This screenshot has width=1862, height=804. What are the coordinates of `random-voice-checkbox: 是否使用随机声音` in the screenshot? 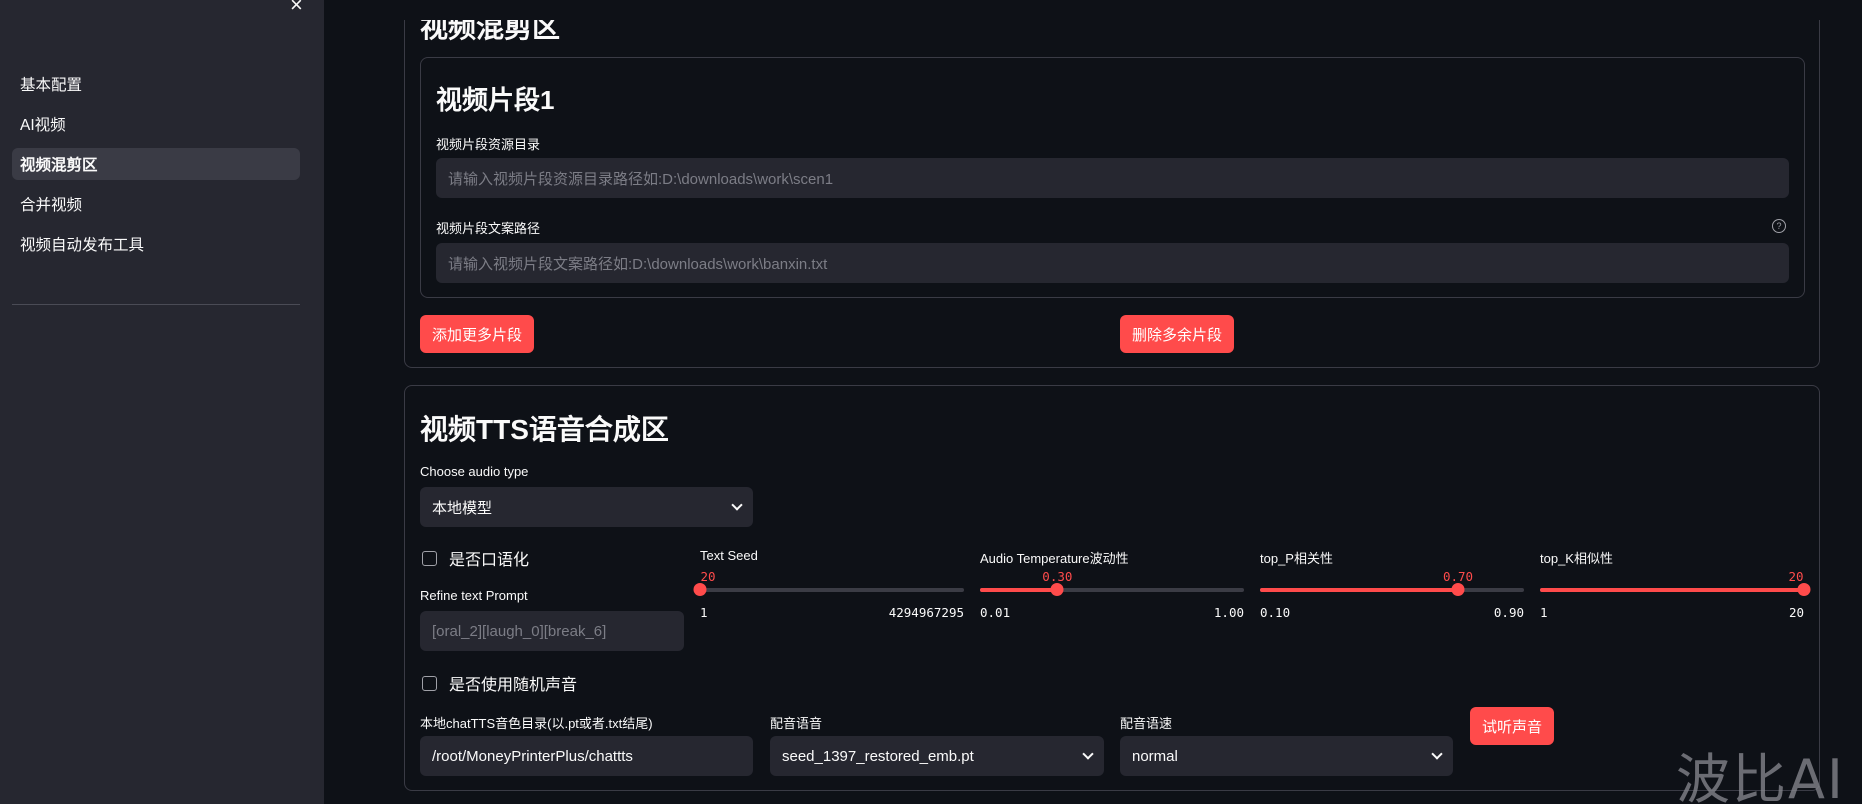 It's located at (499, 683).